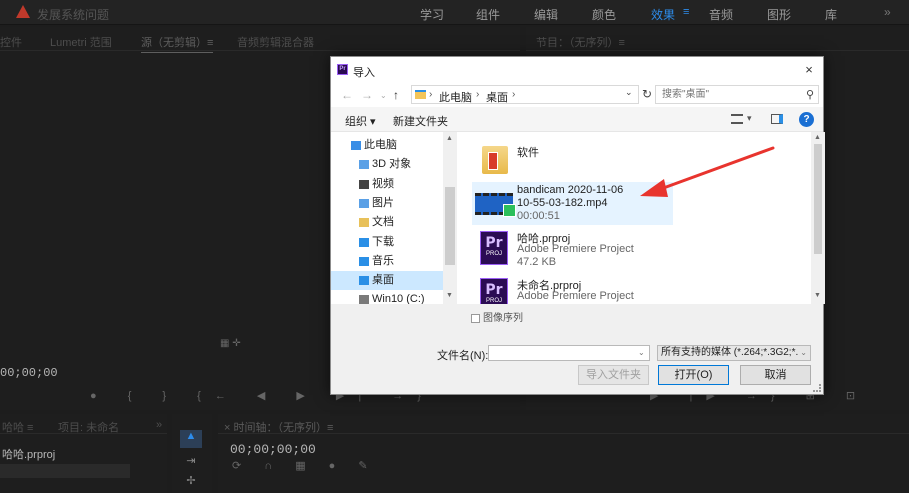 The width and height of the screenshot is (909, 493). What do you see at coordinates (779, 14) in the screenshot?
I see `workspace-tab-graphics: 图形` at bounding box center [779, 14].